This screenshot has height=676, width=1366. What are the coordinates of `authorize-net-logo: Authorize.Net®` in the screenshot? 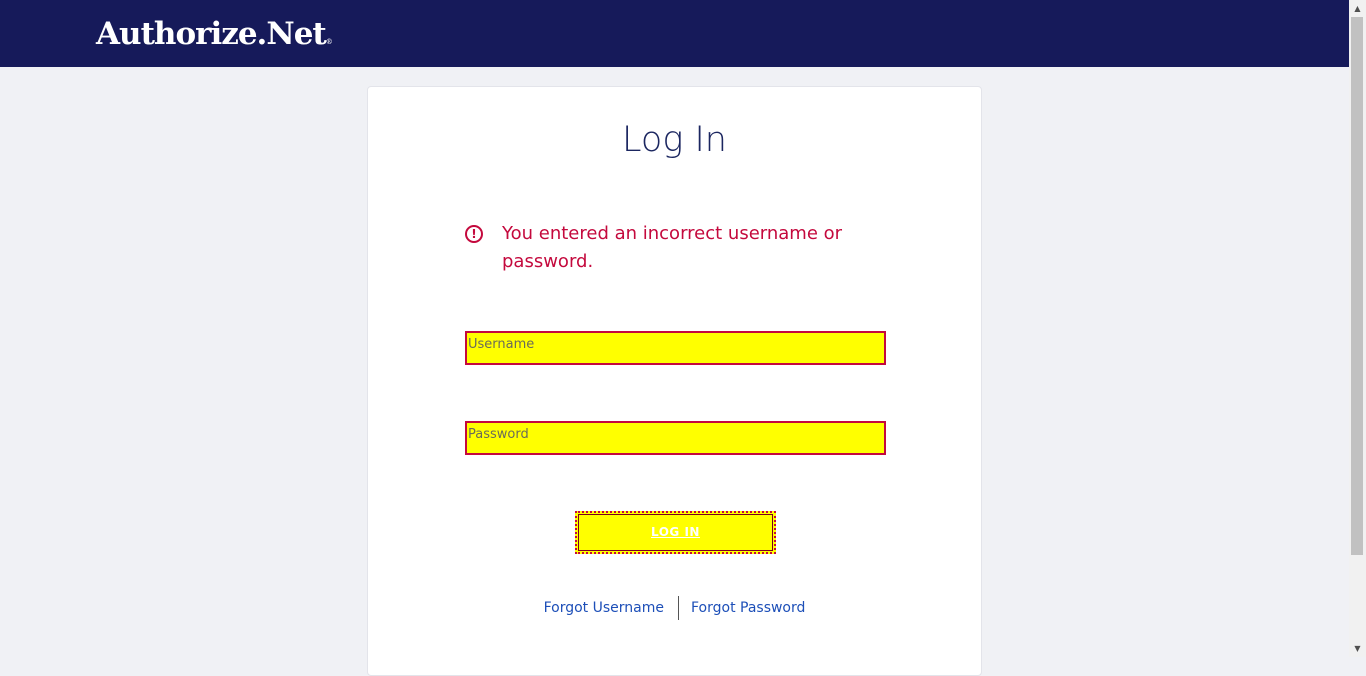 It's located at (214, 34).